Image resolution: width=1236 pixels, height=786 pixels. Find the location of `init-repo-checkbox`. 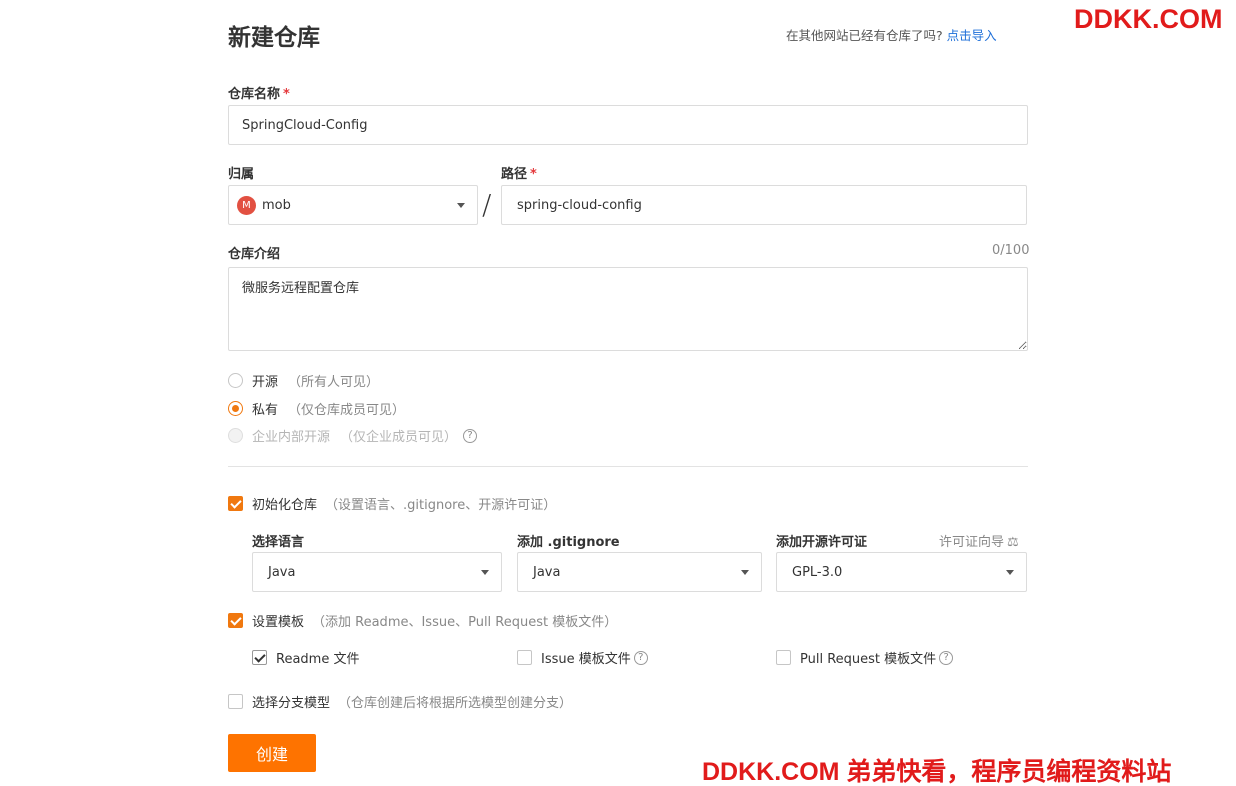

init-repo-checkbox is located at coordinates (235, 503).